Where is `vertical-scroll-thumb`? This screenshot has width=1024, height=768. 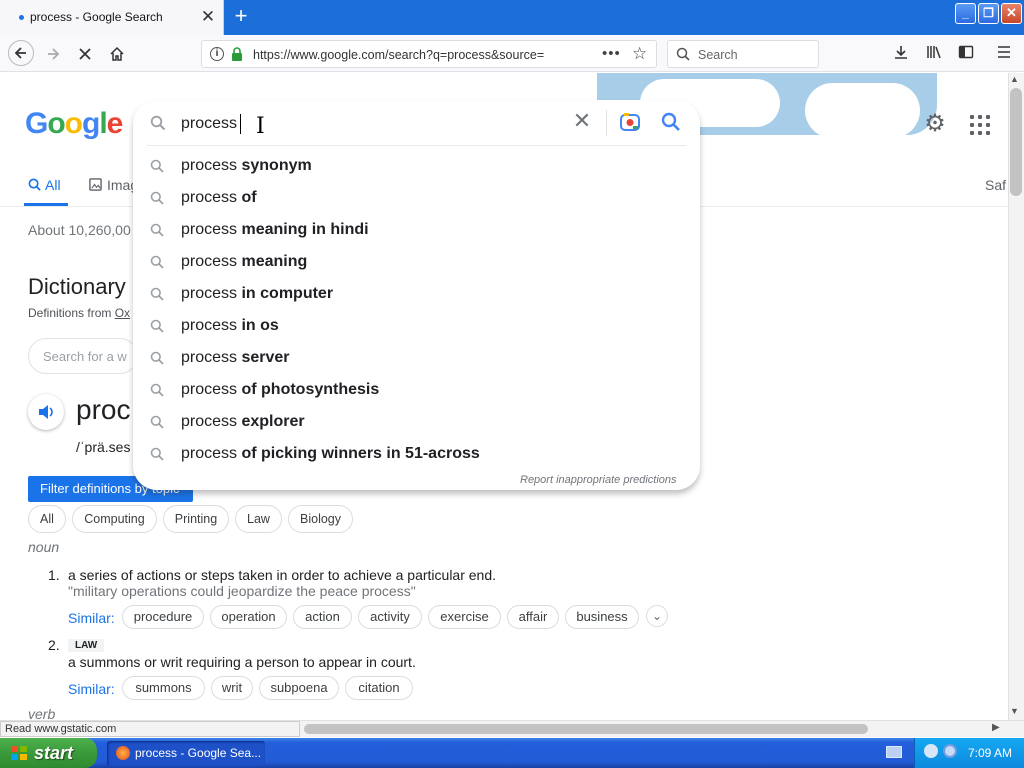
vertical-scroll-thumb is located at coordinates (1016, 142).